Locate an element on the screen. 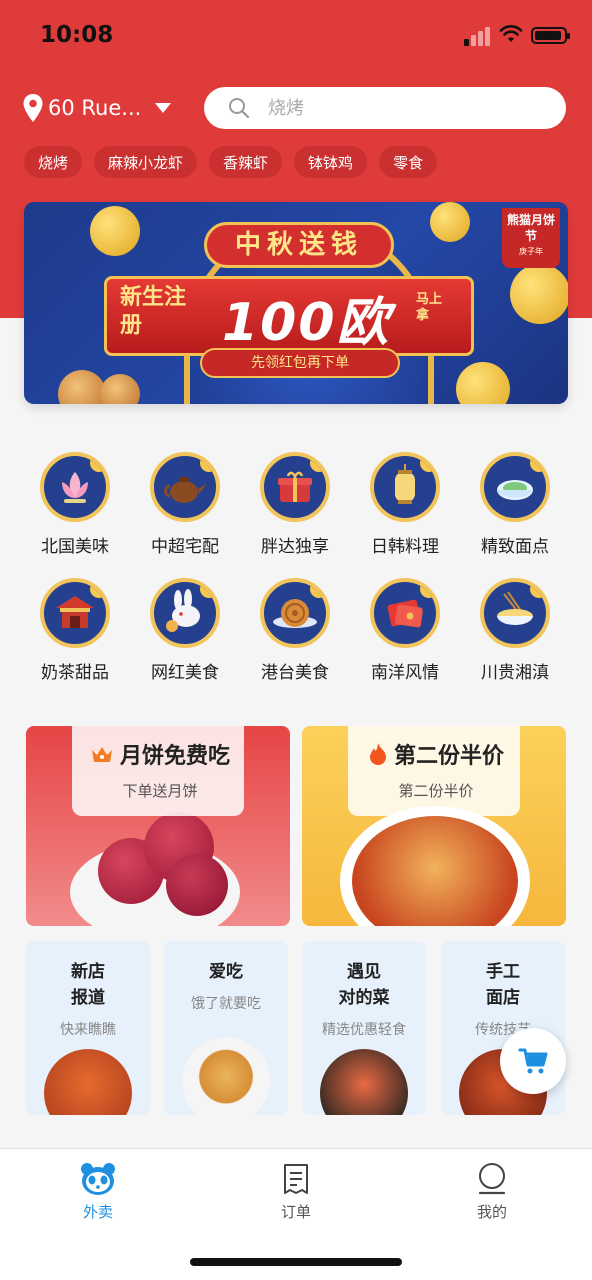 This screenshot has height=1280, width=592. cart-button is located at coordinates (533, 1061).